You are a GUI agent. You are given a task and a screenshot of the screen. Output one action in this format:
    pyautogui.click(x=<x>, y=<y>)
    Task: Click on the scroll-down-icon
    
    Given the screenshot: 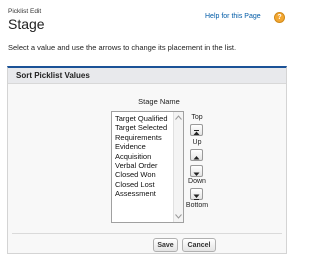 What is the action you would take?
    pyautogui.click(x=178, y=216)
    